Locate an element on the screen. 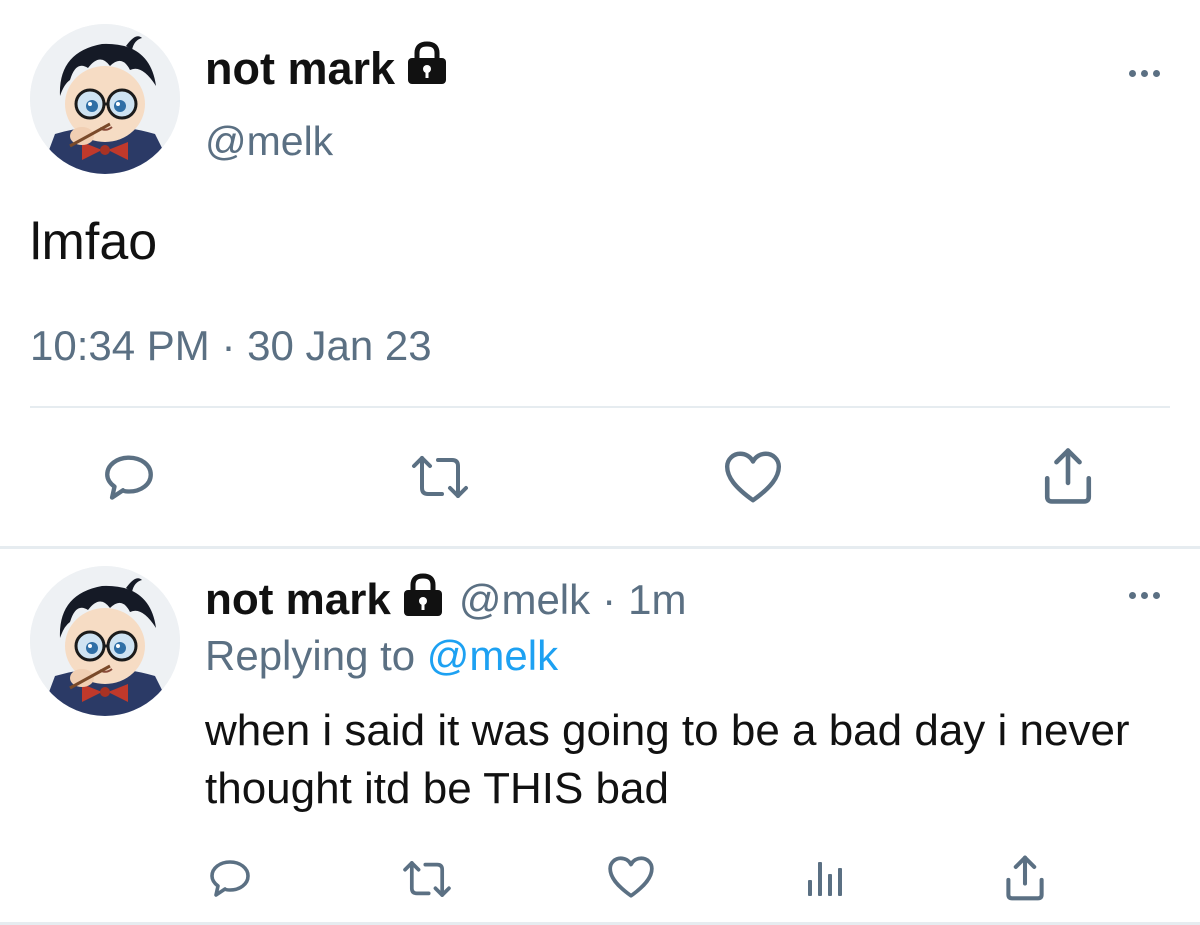 The width and height of the screenshot is (1200, 925). relative-time: 1m is located at coordinates (657, 600).